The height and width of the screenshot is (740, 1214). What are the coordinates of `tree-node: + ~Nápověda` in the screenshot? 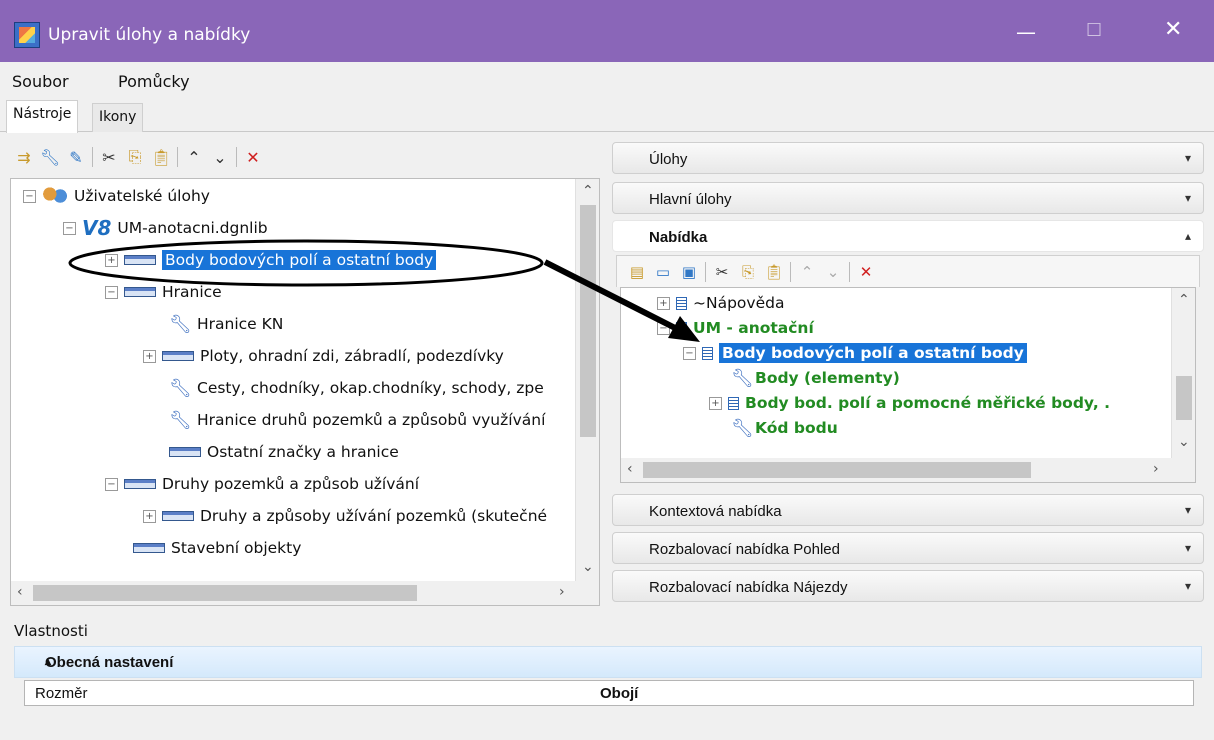 It's located at (720, 303).